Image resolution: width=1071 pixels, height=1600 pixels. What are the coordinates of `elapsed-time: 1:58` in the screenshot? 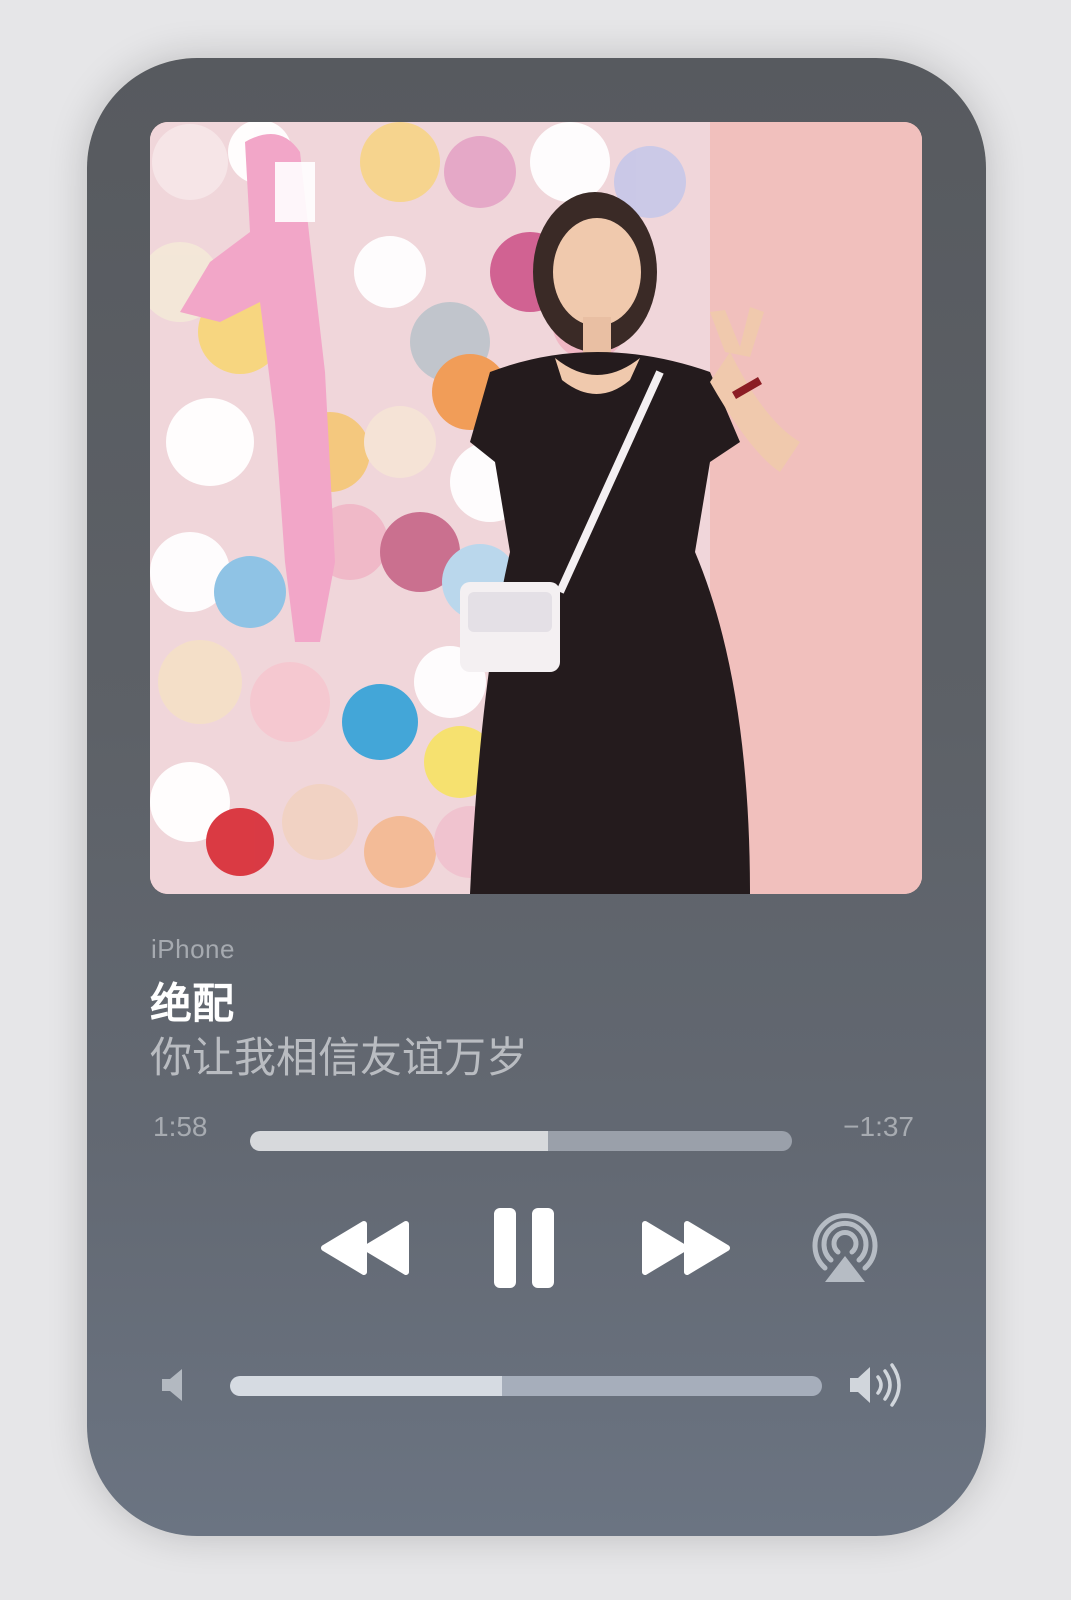 It's located at (180, 1126).